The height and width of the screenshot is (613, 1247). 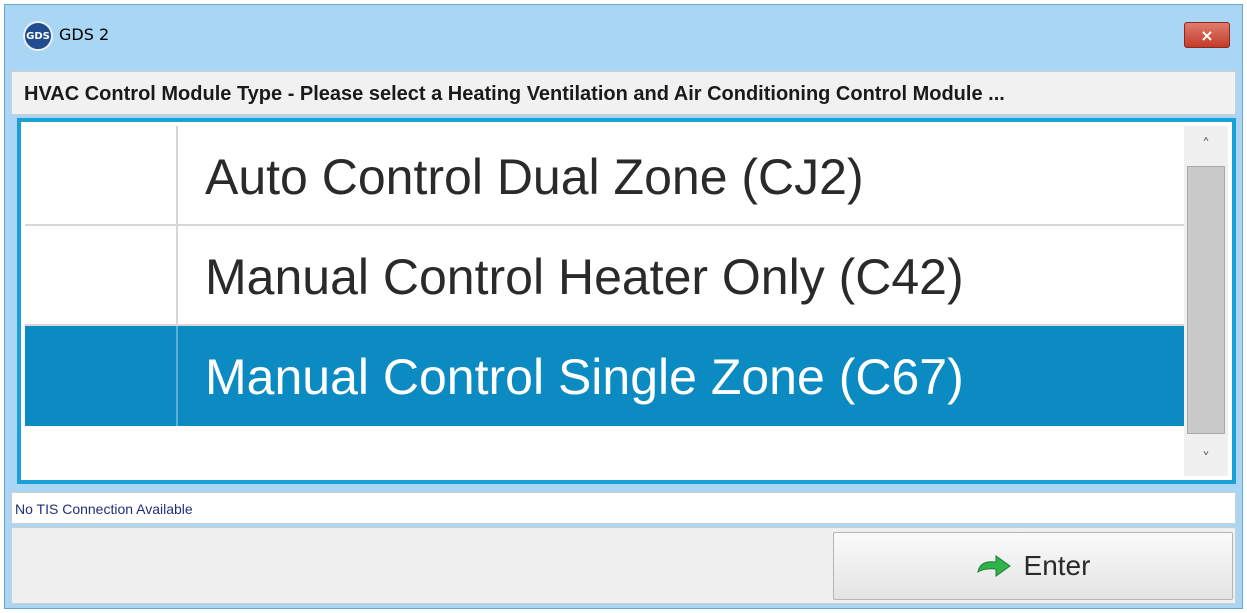 I want to click on title-bar: GDS GDS 2 ×, so click(x=623, y=35).